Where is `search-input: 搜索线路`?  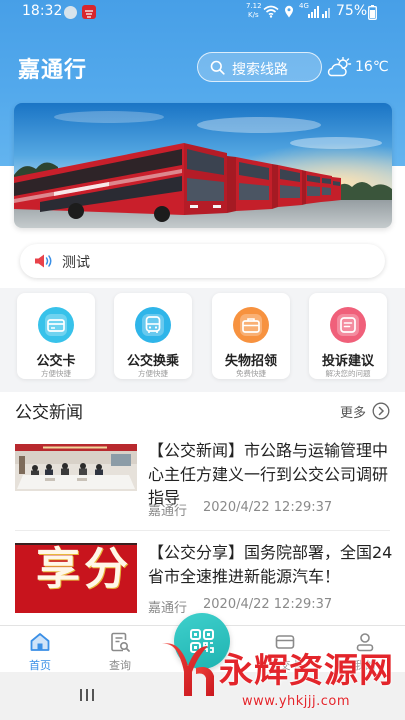 search-input: 搜索线路 is located at coordinates (259, 67).